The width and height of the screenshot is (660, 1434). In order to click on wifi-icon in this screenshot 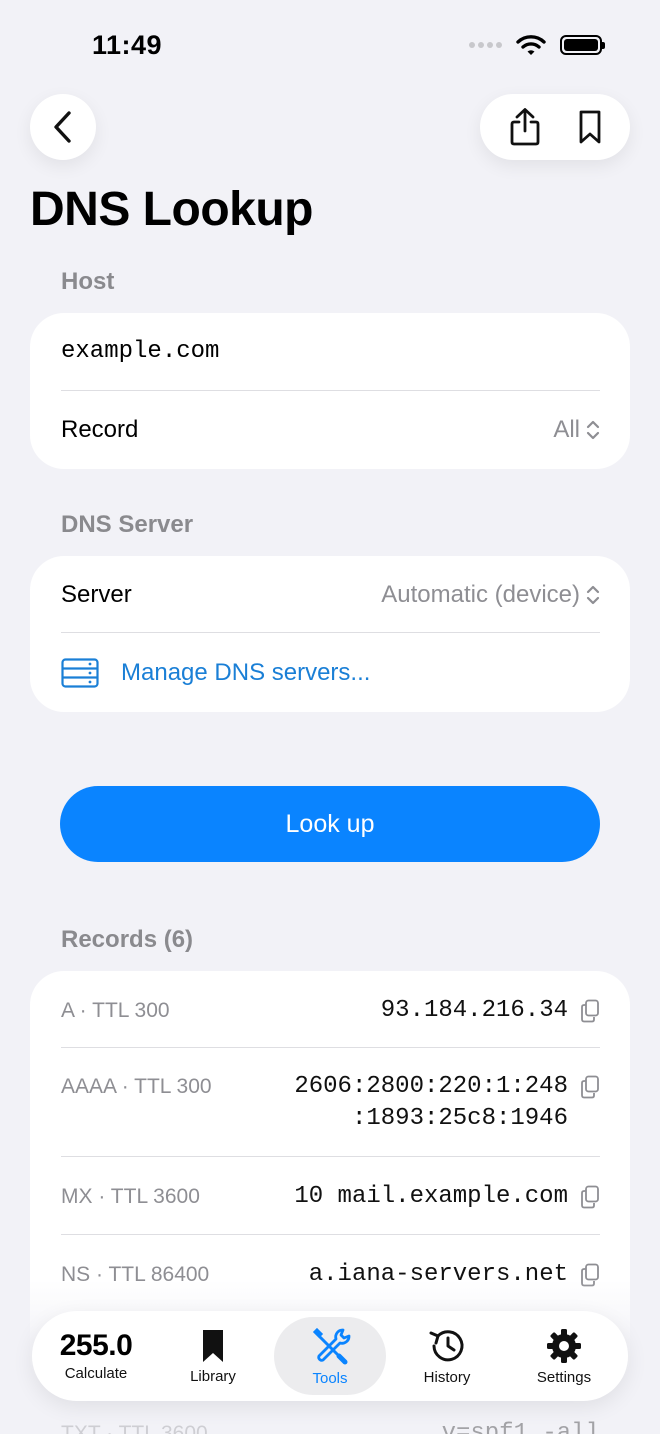, I will do `click(531, 45)`.